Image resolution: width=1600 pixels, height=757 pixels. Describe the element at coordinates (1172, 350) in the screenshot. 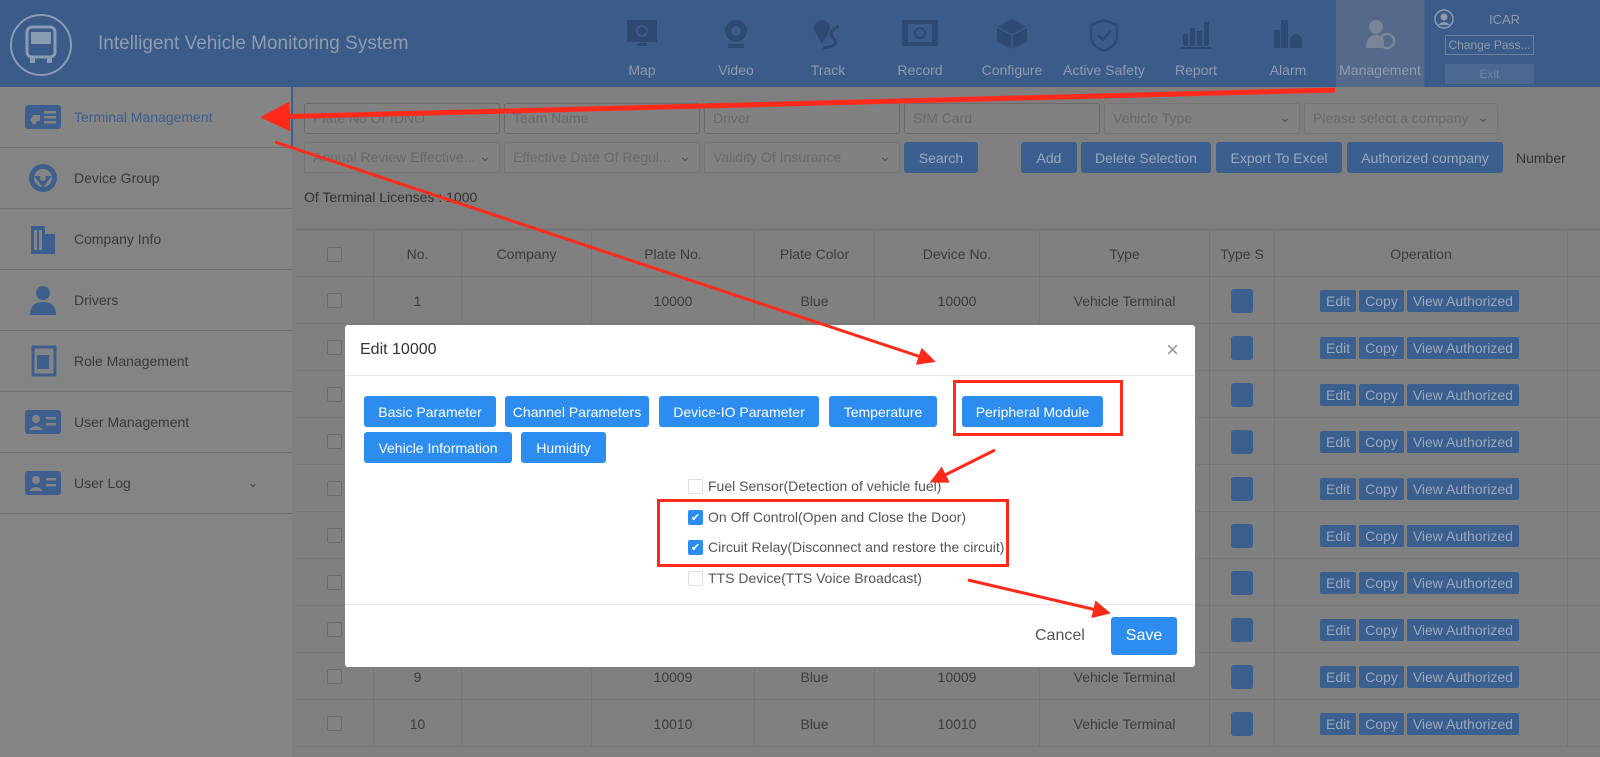

I see `close-icon: ×` at that location.